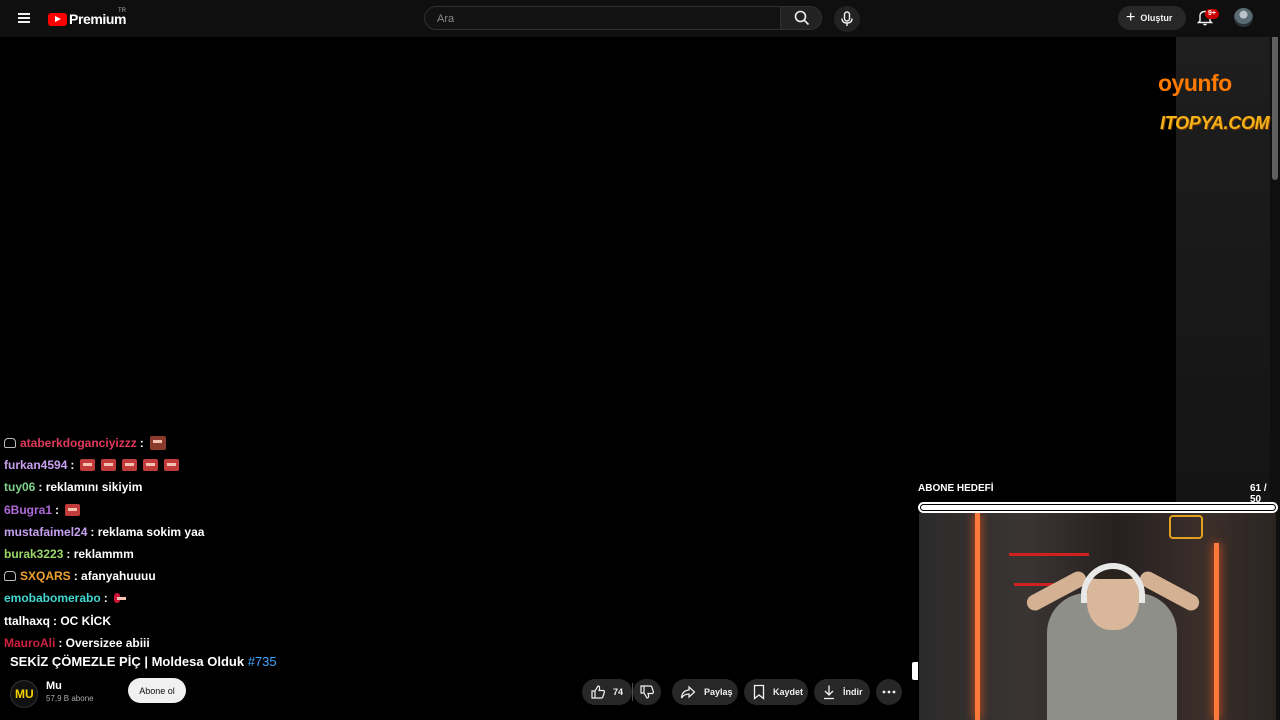  I want to click on sub-goal-progress-fill, so click(1098, 507).